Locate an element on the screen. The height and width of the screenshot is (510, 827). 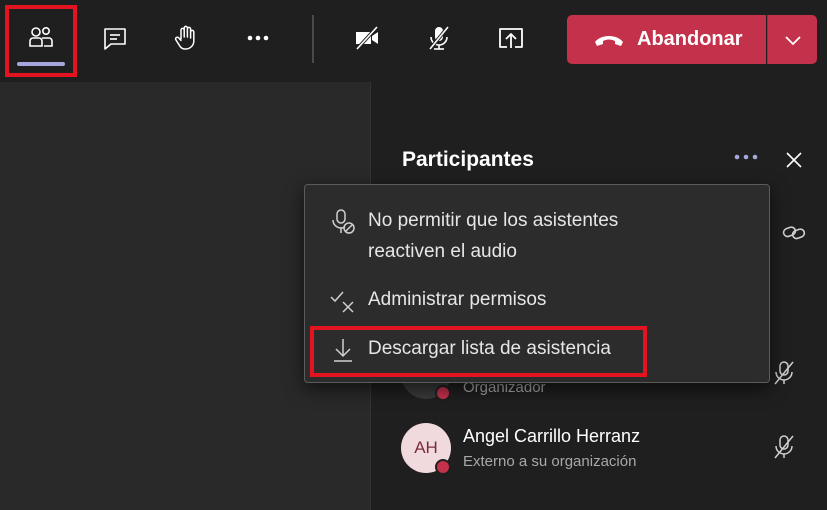
mic-block-icon is located at coordinates (343, 222).